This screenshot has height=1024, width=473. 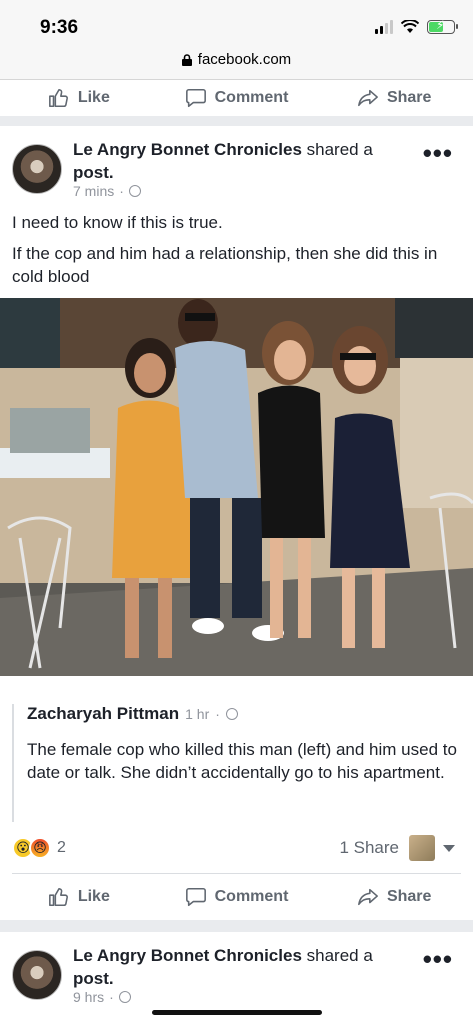 I want to click on post-meta: 7 mins ·, so click(x=107, y=191).